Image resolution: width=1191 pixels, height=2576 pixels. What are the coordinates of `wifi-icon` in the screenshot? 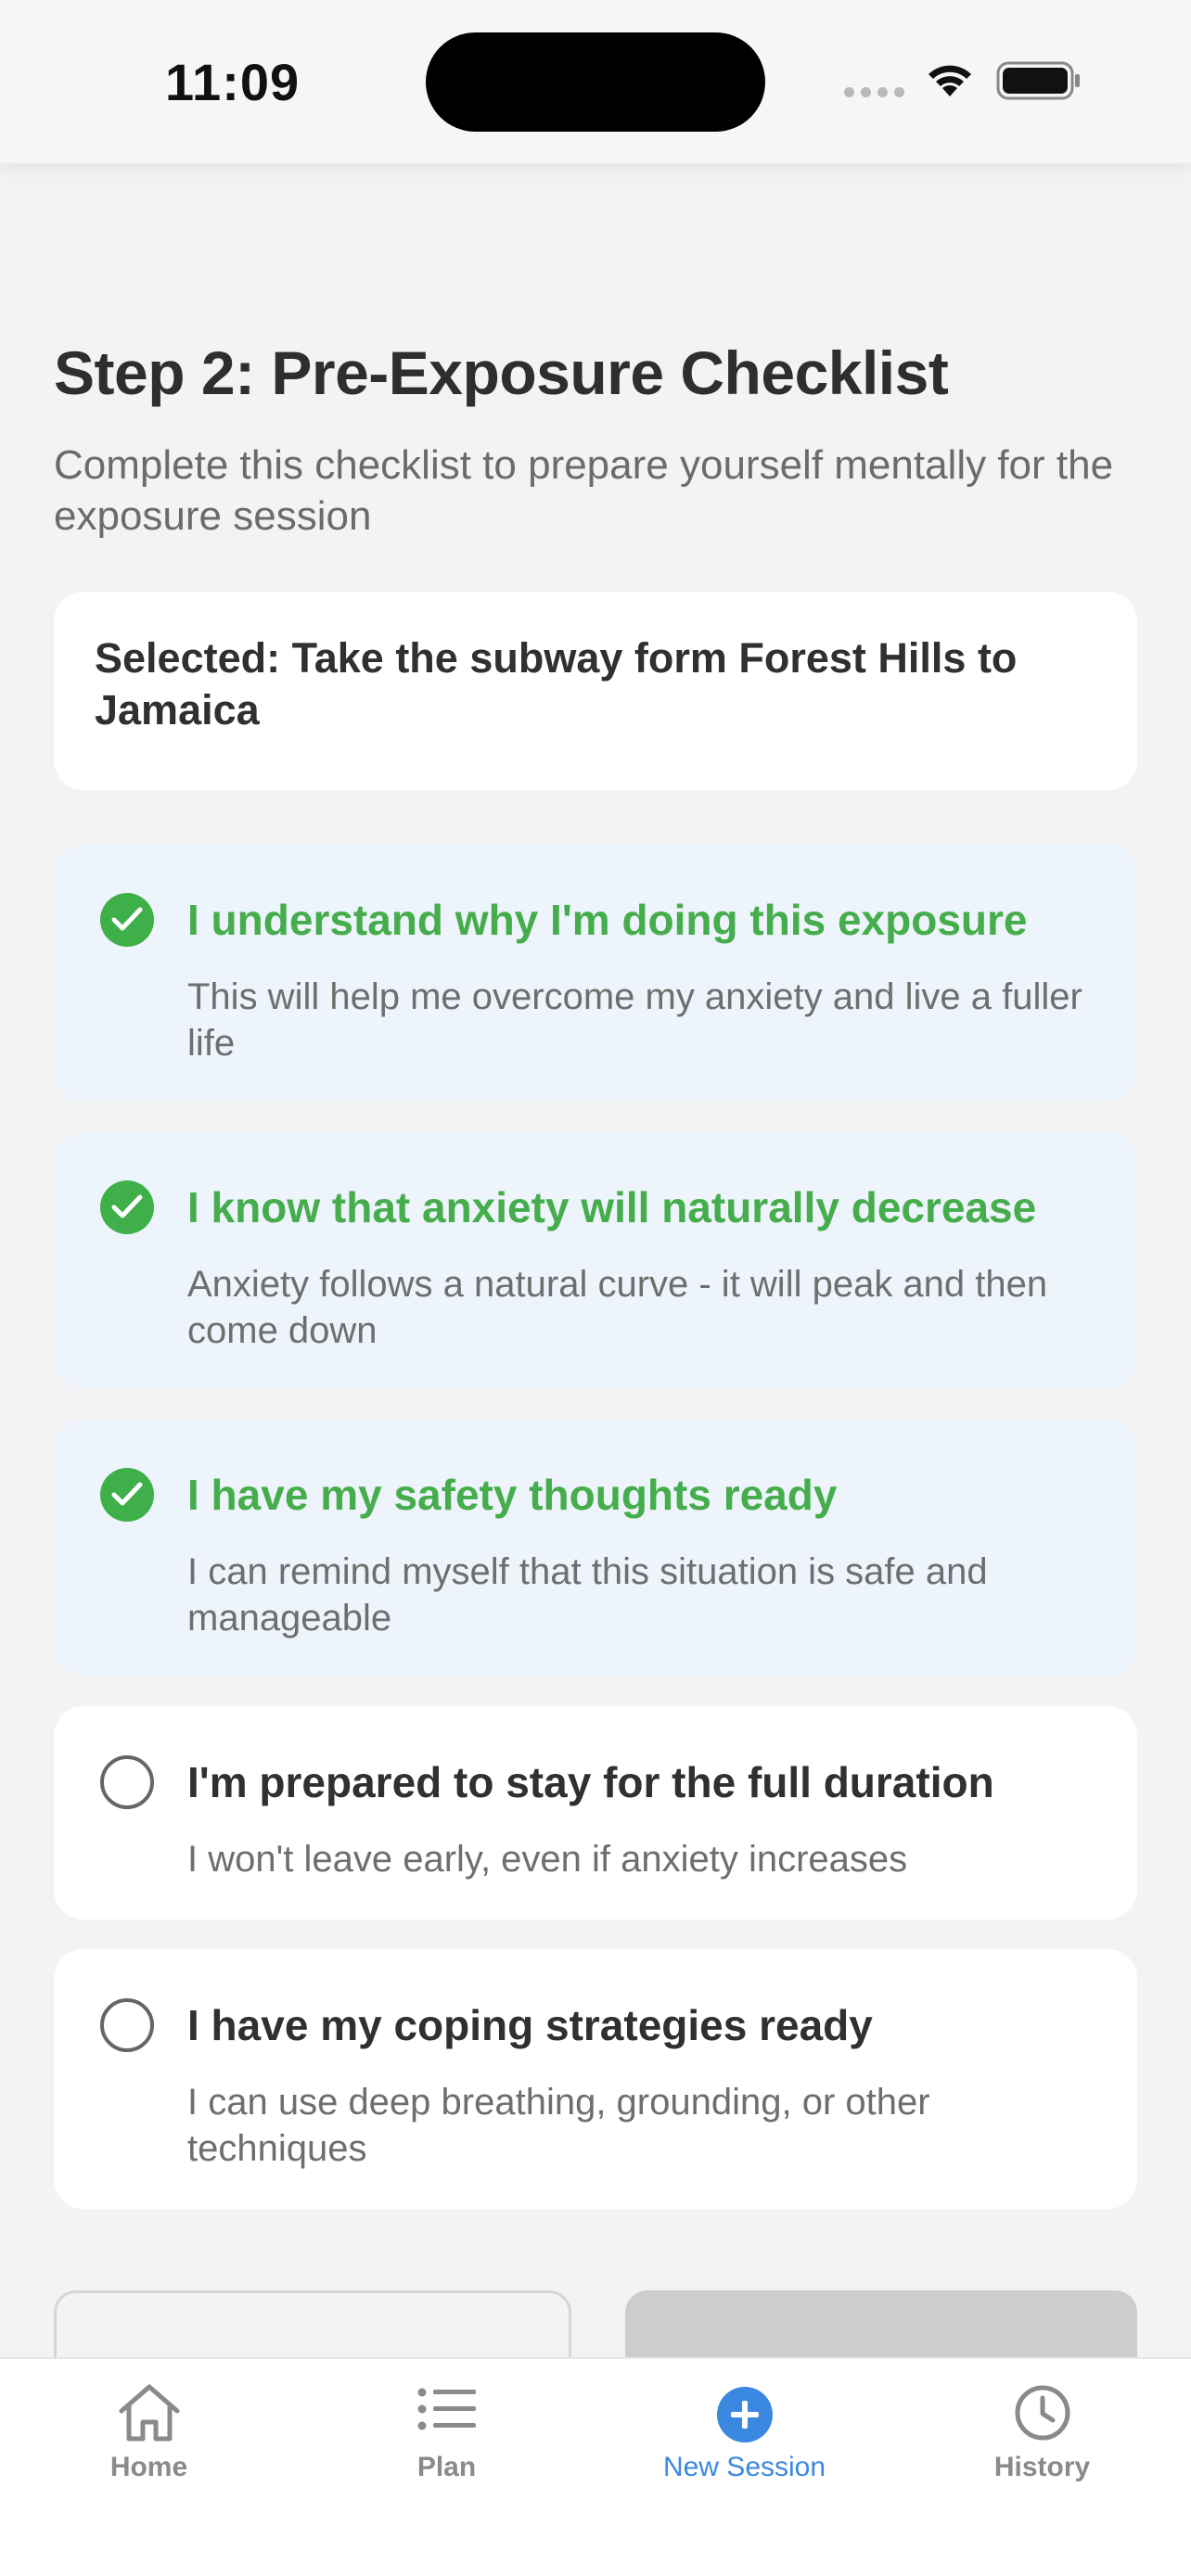 It's located at (949, 80).